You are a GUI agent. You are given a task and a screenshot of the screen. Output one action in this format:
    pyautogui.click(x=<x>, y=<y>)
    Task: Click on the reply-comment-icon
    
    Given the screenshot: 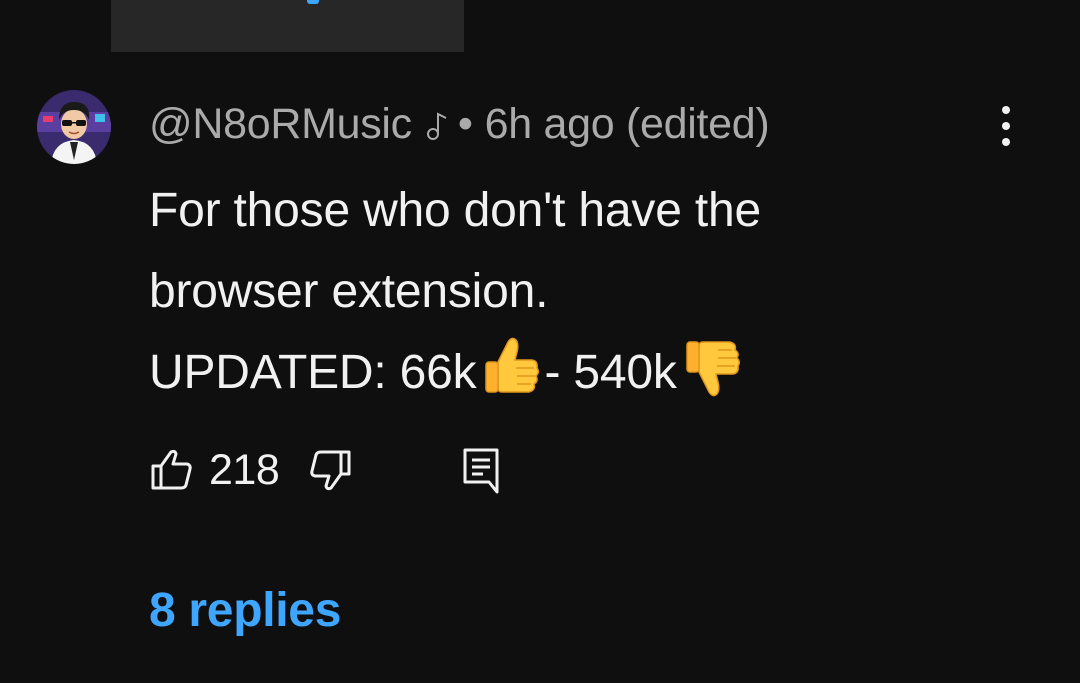 What is the action you would take?
    pyautogui.click(x=481, y=471)
    